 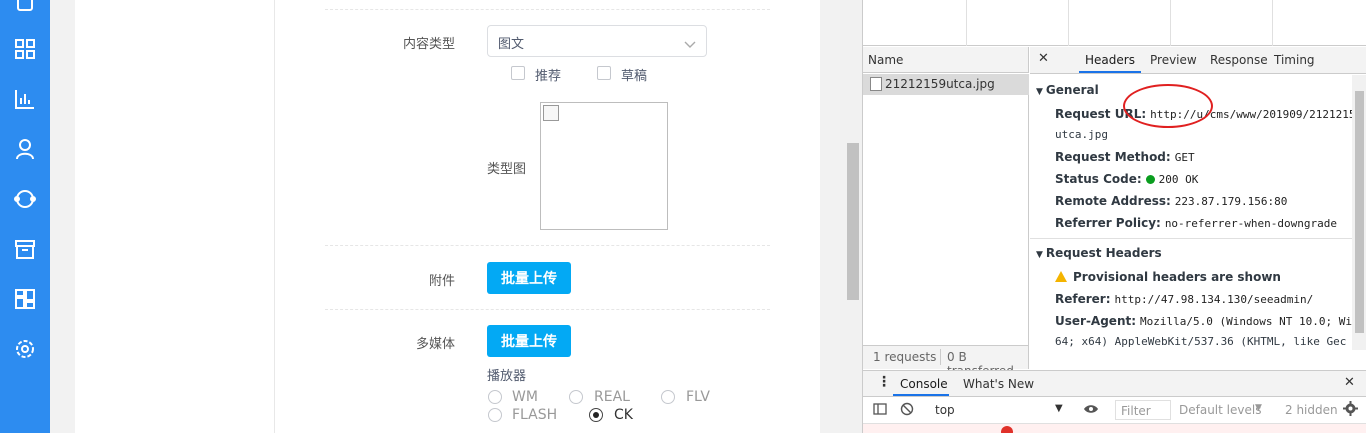 I want to click on tab-headers: Headers, so click(x=1110, y=60).